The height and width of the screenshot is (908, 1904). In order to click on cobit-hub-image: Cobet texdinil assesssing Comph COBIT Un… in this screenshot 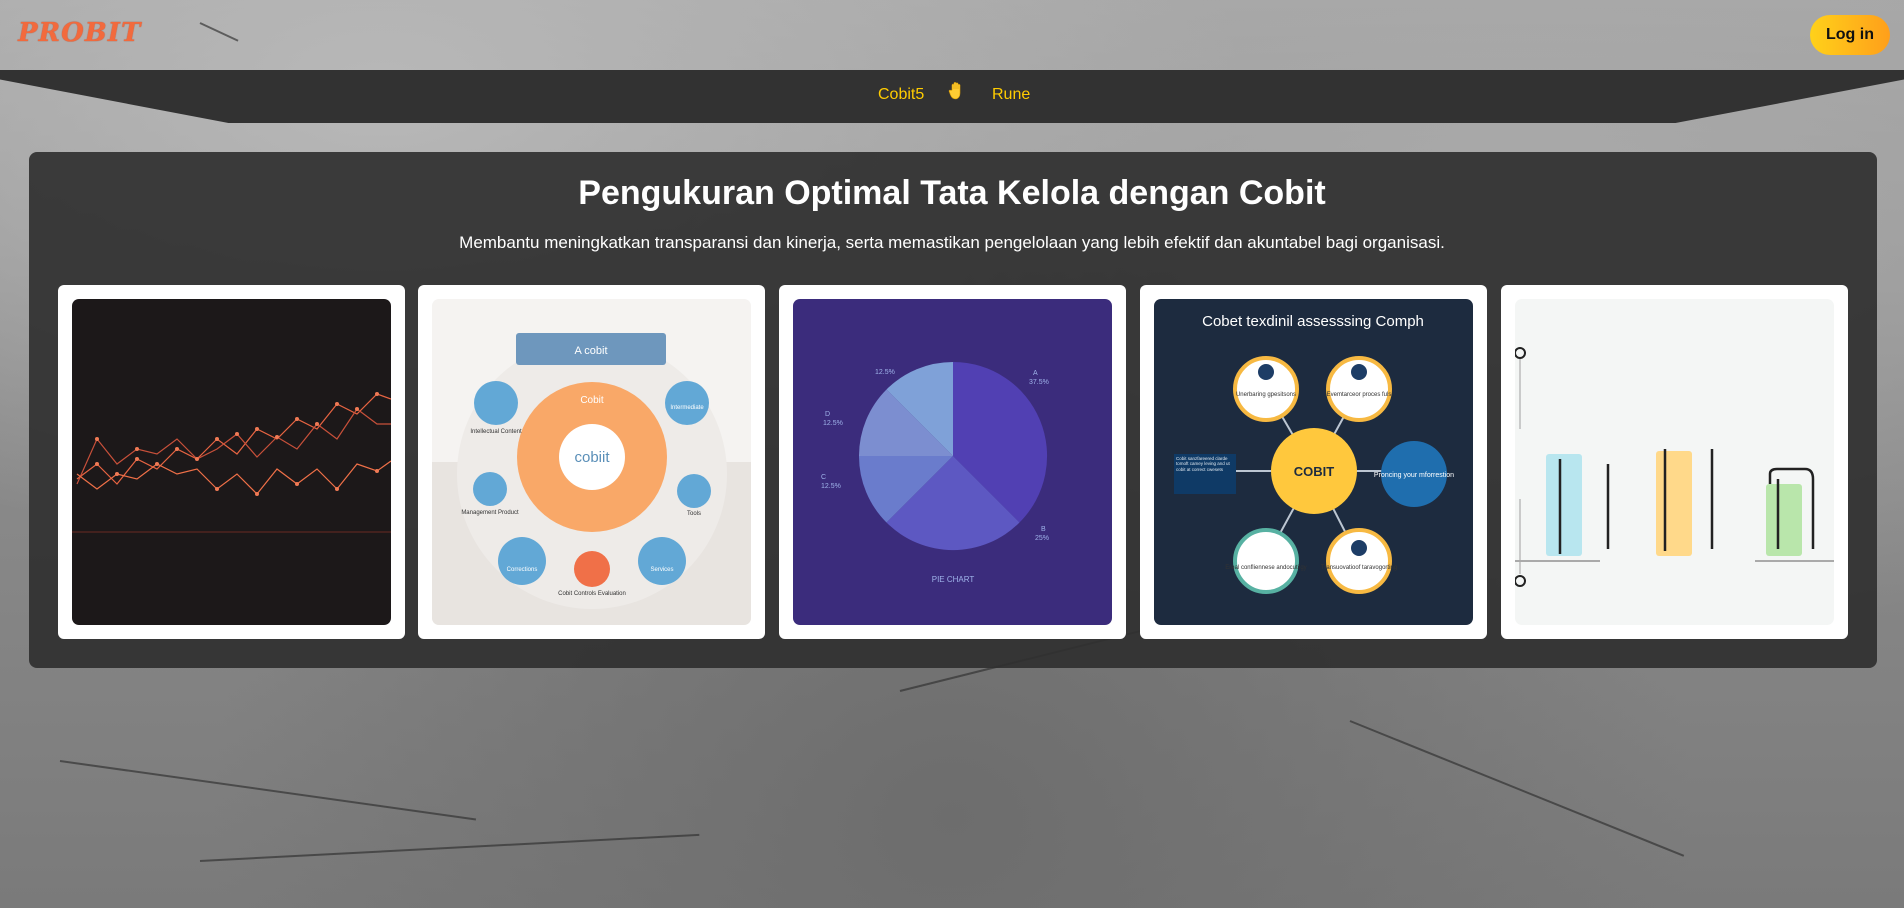, I will do `click(1313, 462)`.